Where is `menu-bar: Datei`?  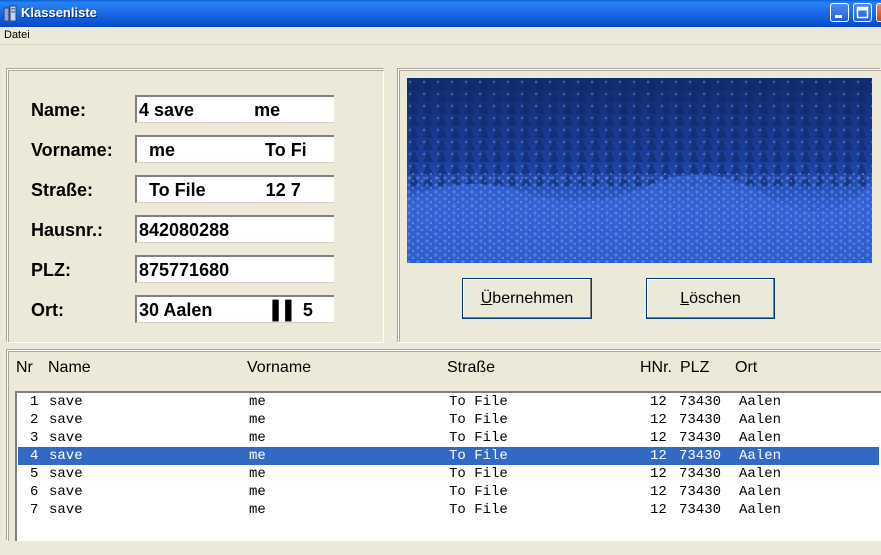
menu-bar: Datei is located at coordinates (440, 36).